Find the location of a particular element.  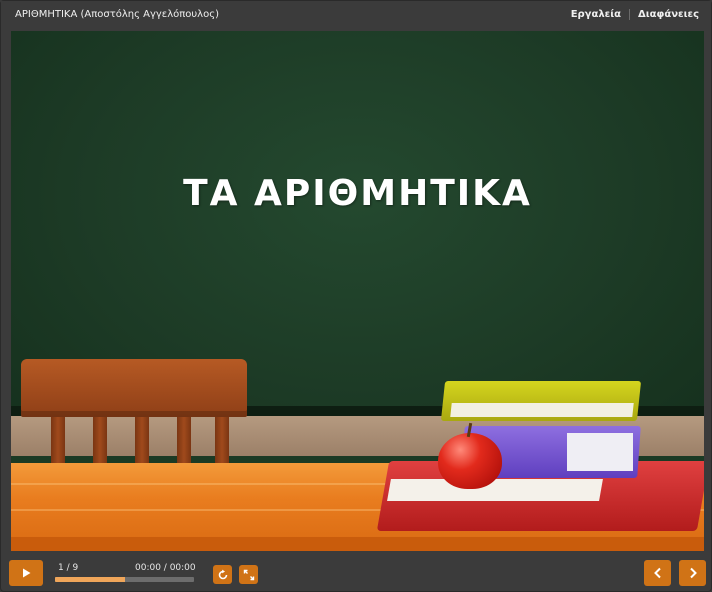

chair-back is located at coordinates (134, 388).